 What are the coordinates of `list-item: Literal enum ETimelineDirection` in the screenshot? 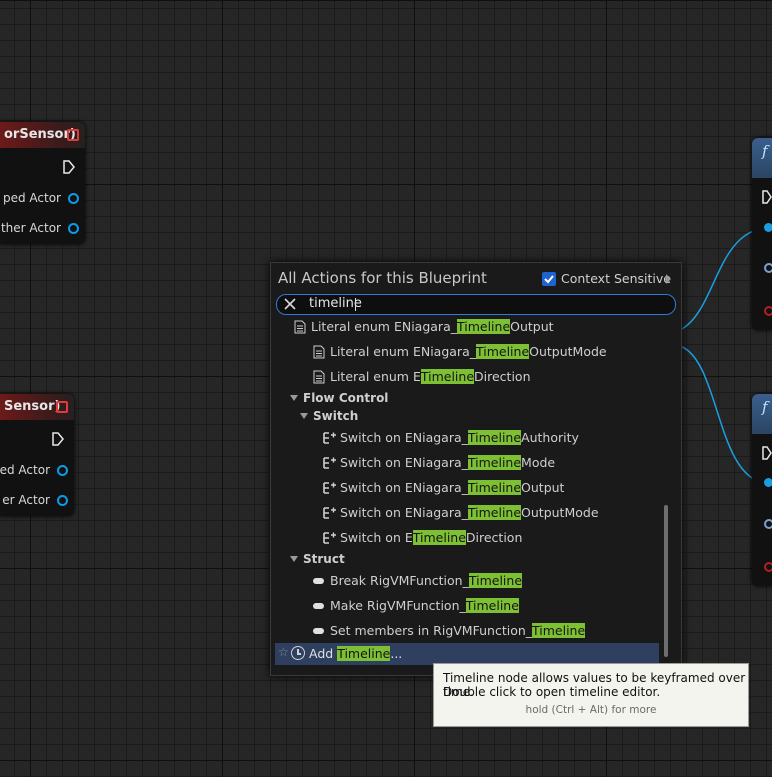 It's located at (422, 377).